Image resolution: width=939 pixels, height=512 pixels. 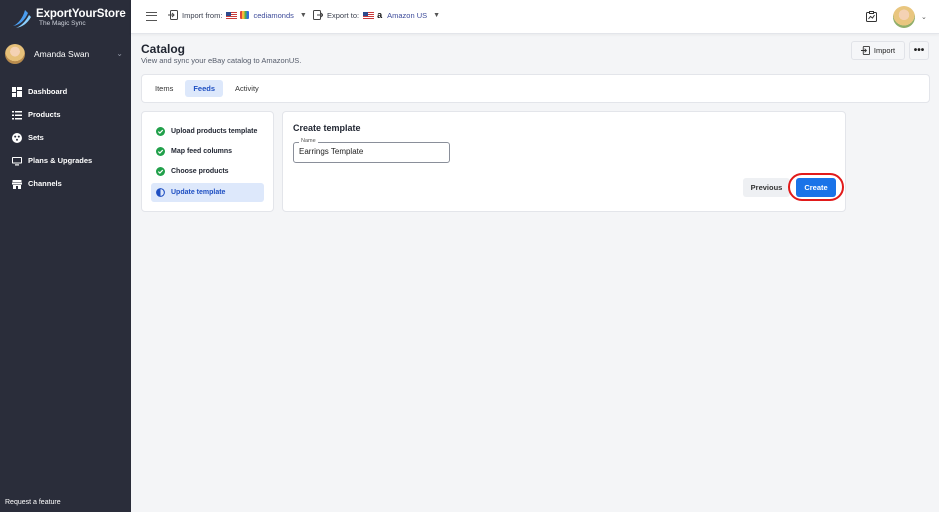 I want to click on list-icon, so click(x=17, y=114).